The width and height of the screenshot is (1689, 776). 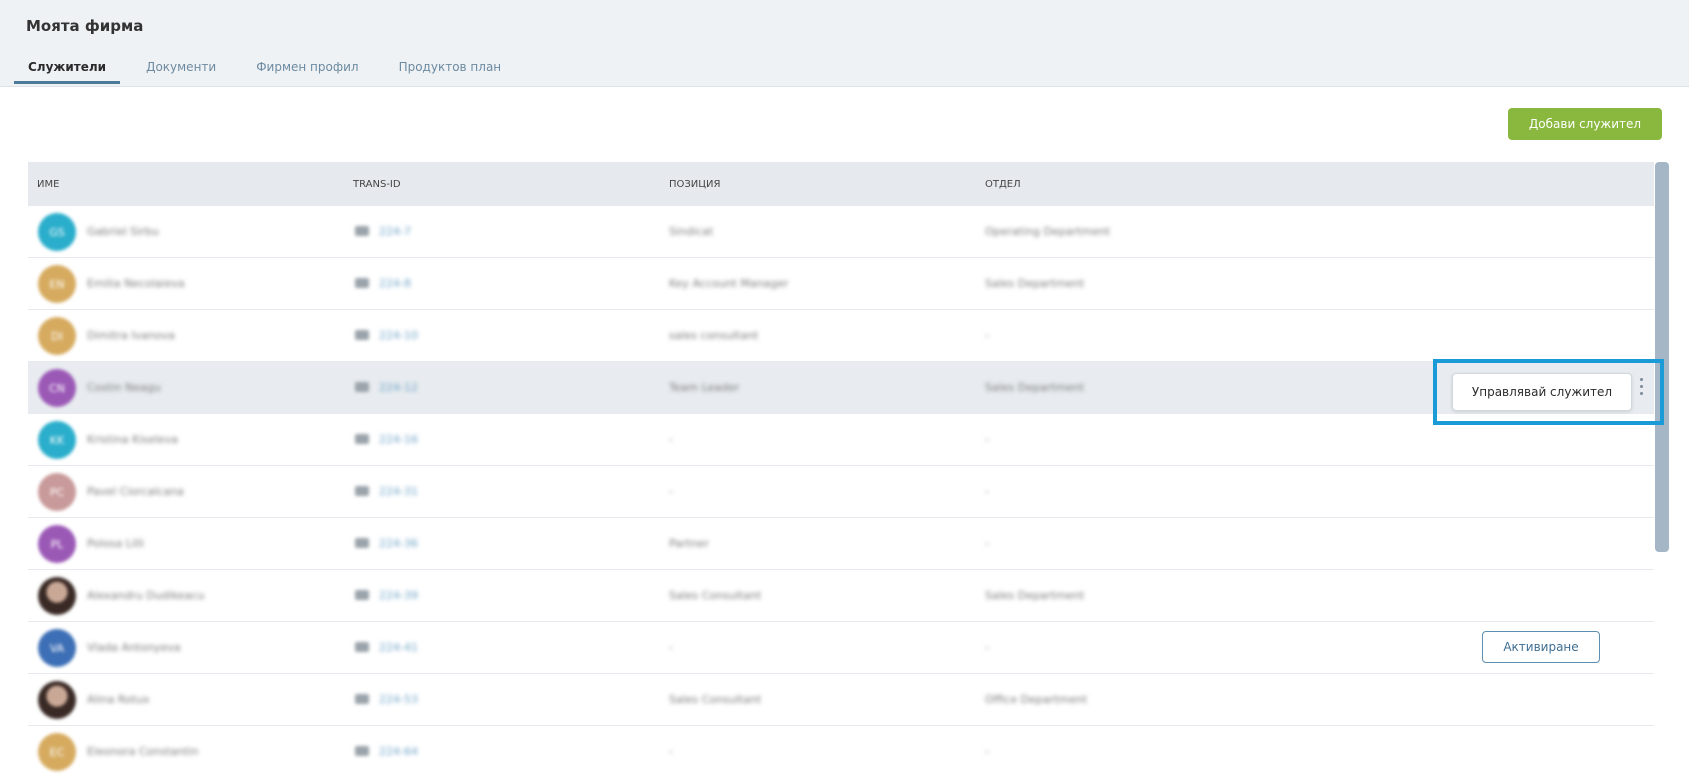 What do you see at coordinates (57, 752) in the screenshot?
I see `avatar: EC` at bounding box center [57, 752].